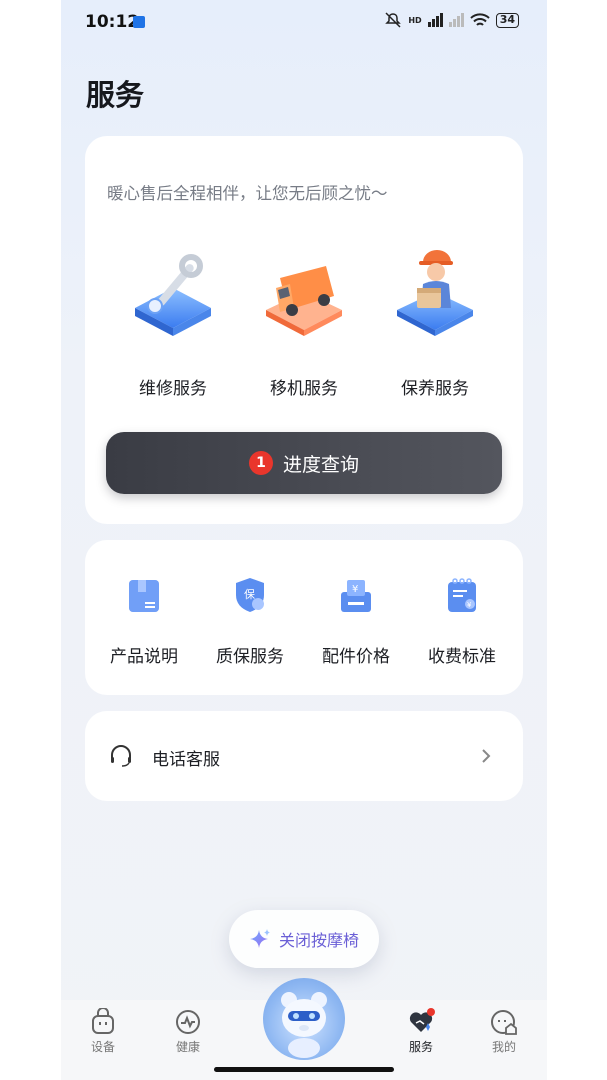 This screenshot has height=1080, width=607. What do you see at coordinates (304, 1069) in the screenshot?
I see `home-indicator` at bounding box center [304, 1069].